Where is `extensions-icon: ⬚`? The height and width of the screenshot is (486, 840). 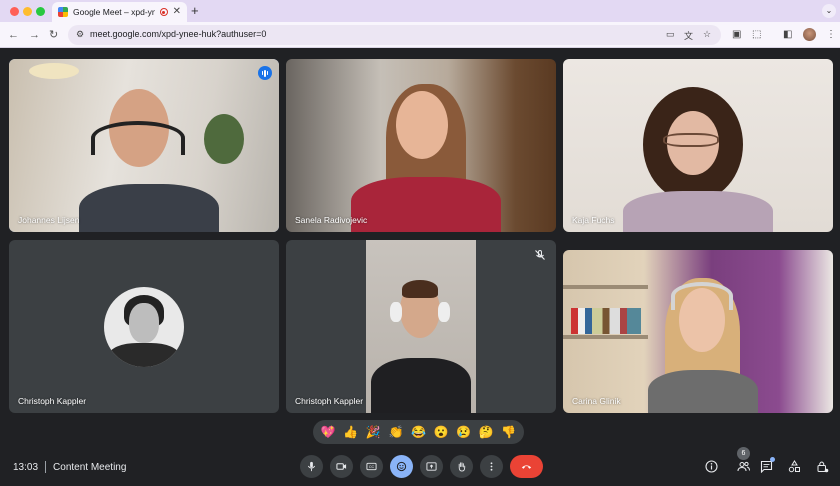
extensions-icon: ⬚ is located at coordinates (756, 35).